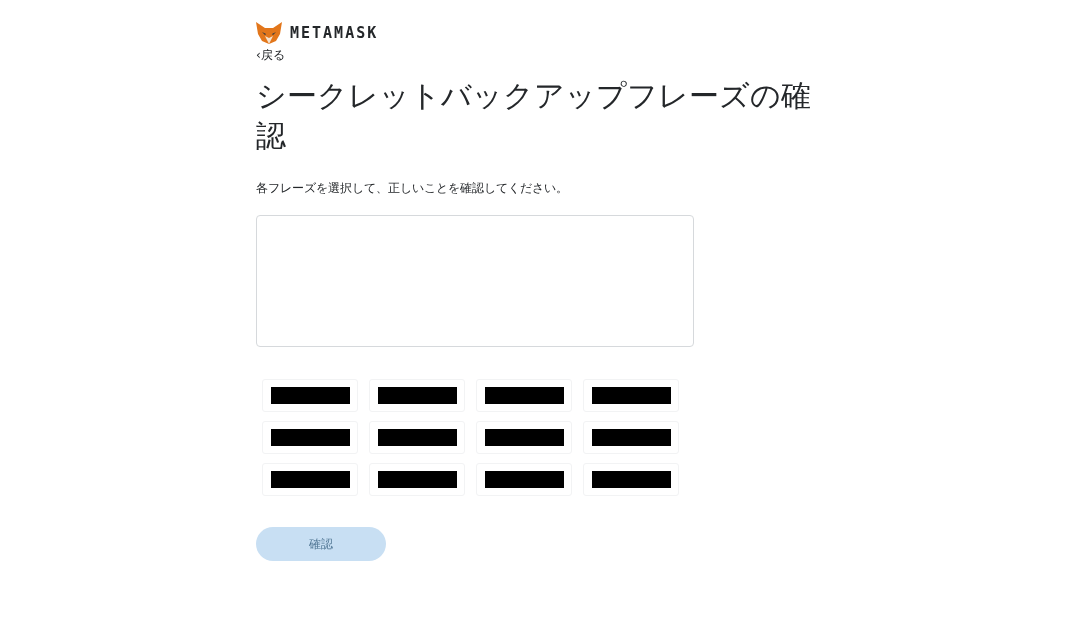 The width and height of the screenshot is (1080, 626). I want to click on instruction-text: 各フレーズを選択して、正しいことを確認してください。, so click(412, 188).